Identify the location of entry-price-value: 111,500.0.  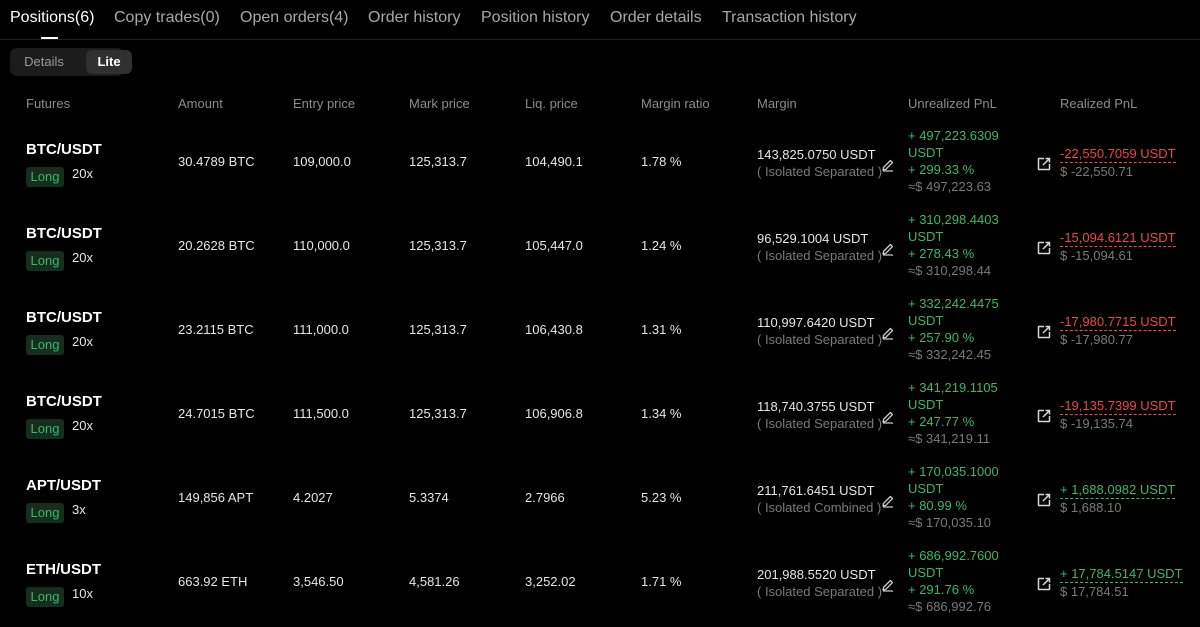
(321, 413).